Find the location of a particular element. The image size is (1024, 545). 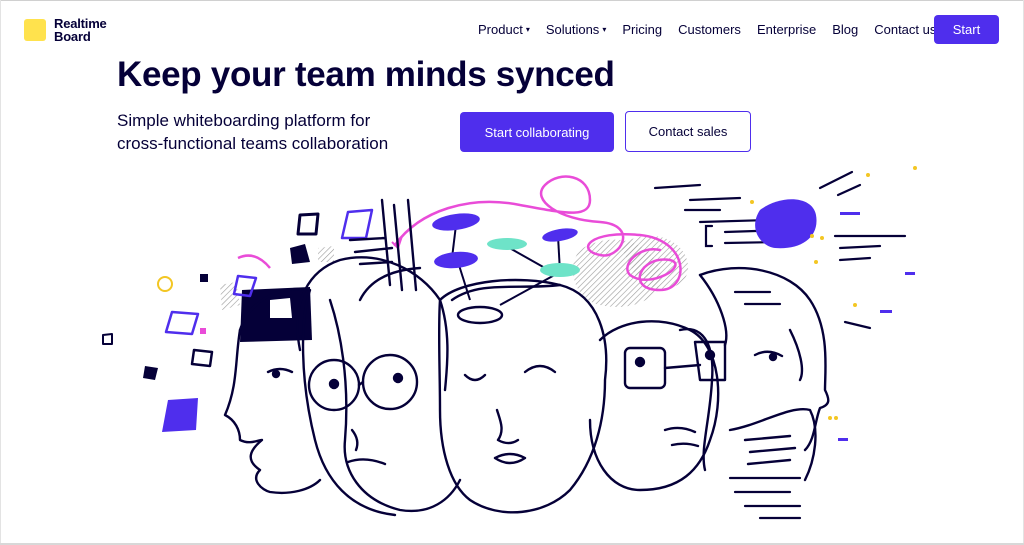

start-collaborating-button: Start collaborating is located at coordinates (537, 132).